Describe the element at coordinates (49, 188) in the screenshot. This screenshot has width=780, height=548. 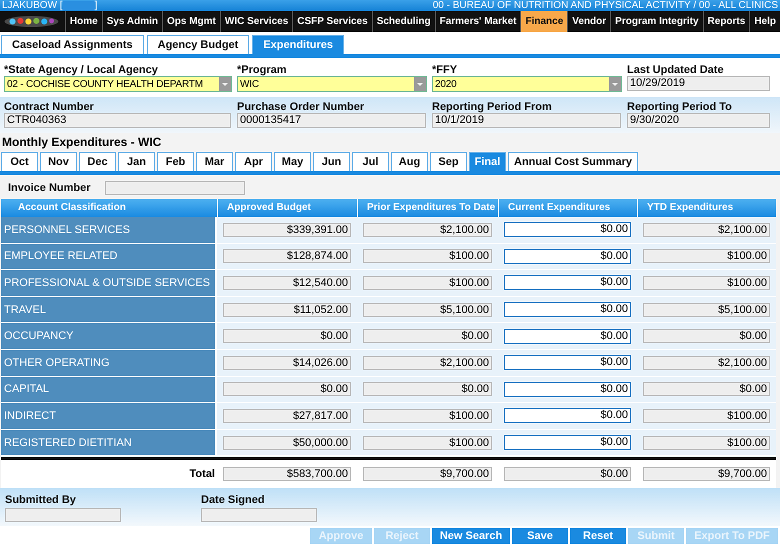
I see `field-label: Invoice Number` at that location.